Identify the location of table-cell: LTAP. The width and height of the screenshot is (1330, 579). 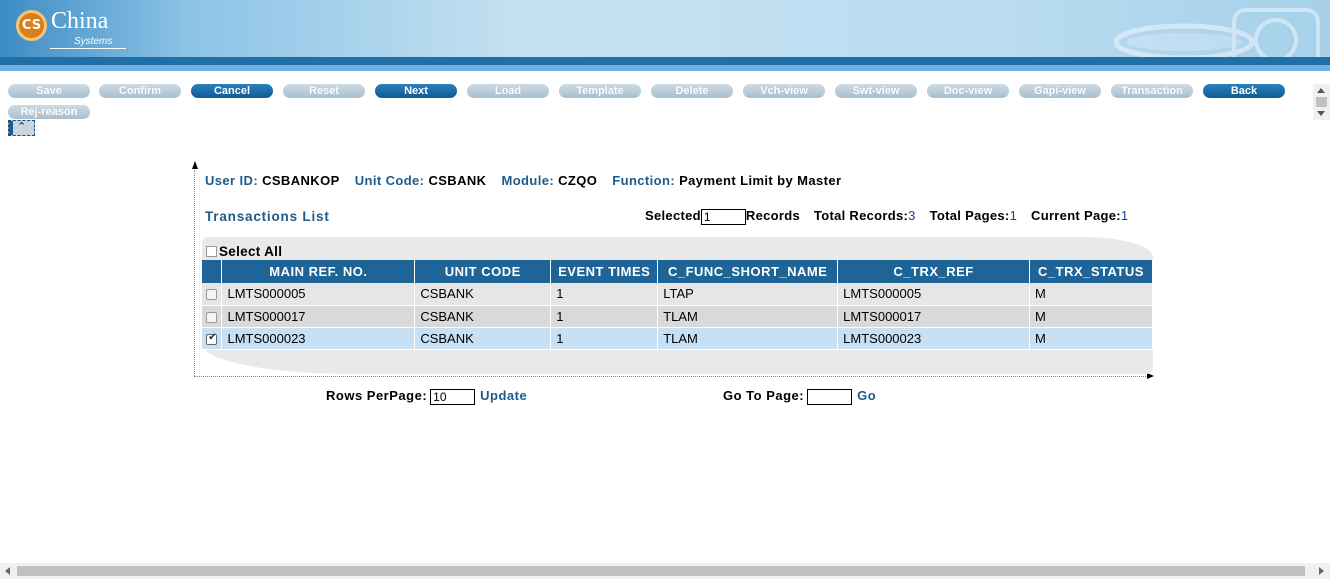
(748, 294).